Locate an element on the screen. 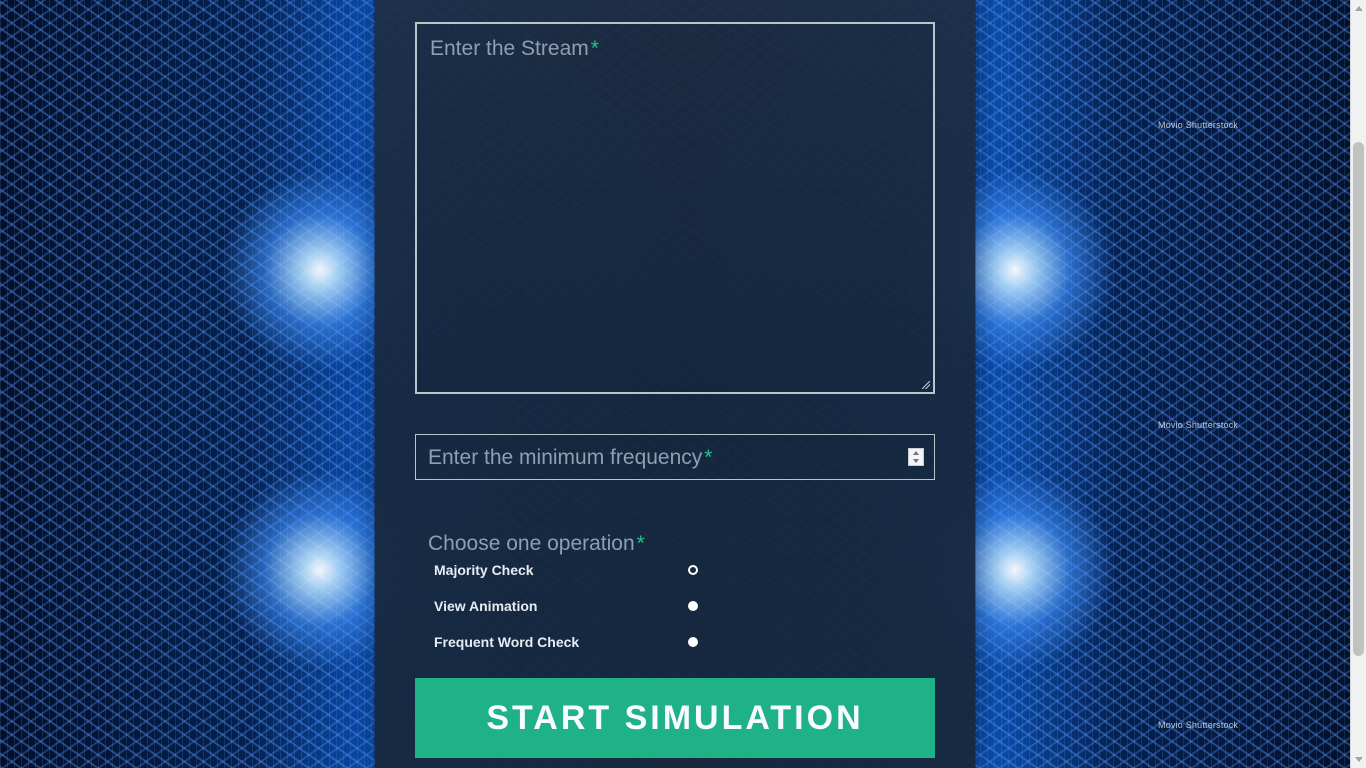 Image resolution: width=1366 pixels, height=768 pixels. scrollbar-thumb is located at coordinates (1358, 399).